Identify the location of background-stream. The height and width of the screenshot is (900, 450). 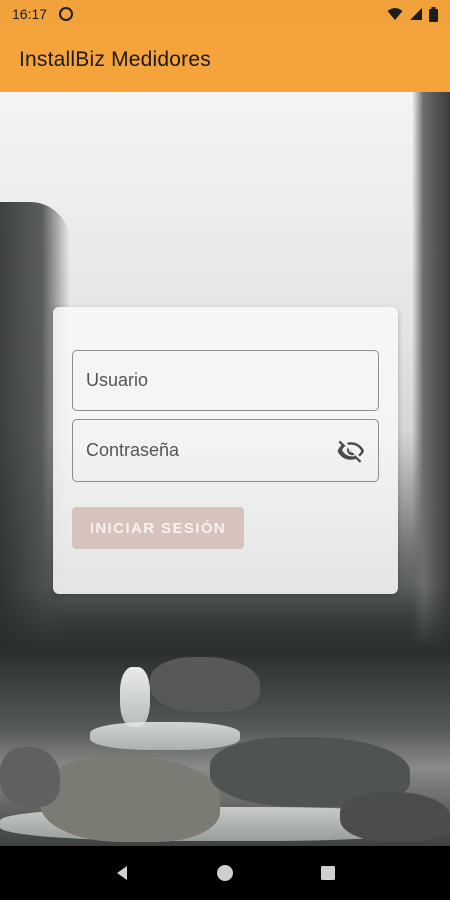
(165, 736).